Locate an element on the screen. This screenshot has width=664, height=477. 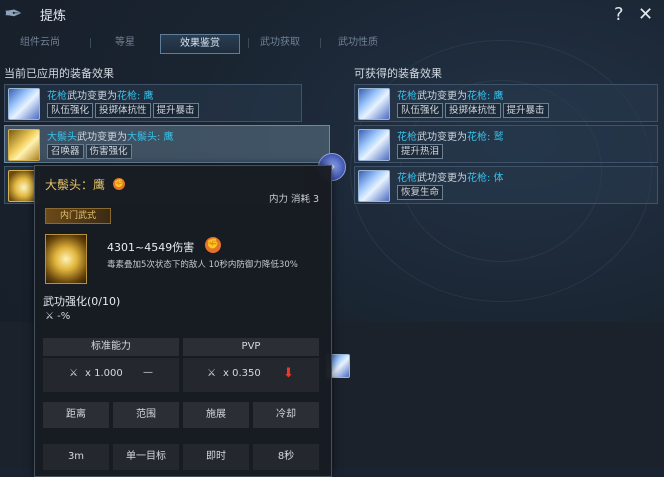
effect-chip: 召唤器 is located at coordinates (65, 151).